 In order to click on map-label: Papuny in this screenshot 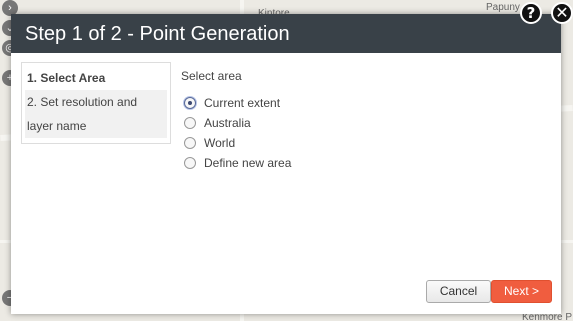, I will do `click(503, 7)`.